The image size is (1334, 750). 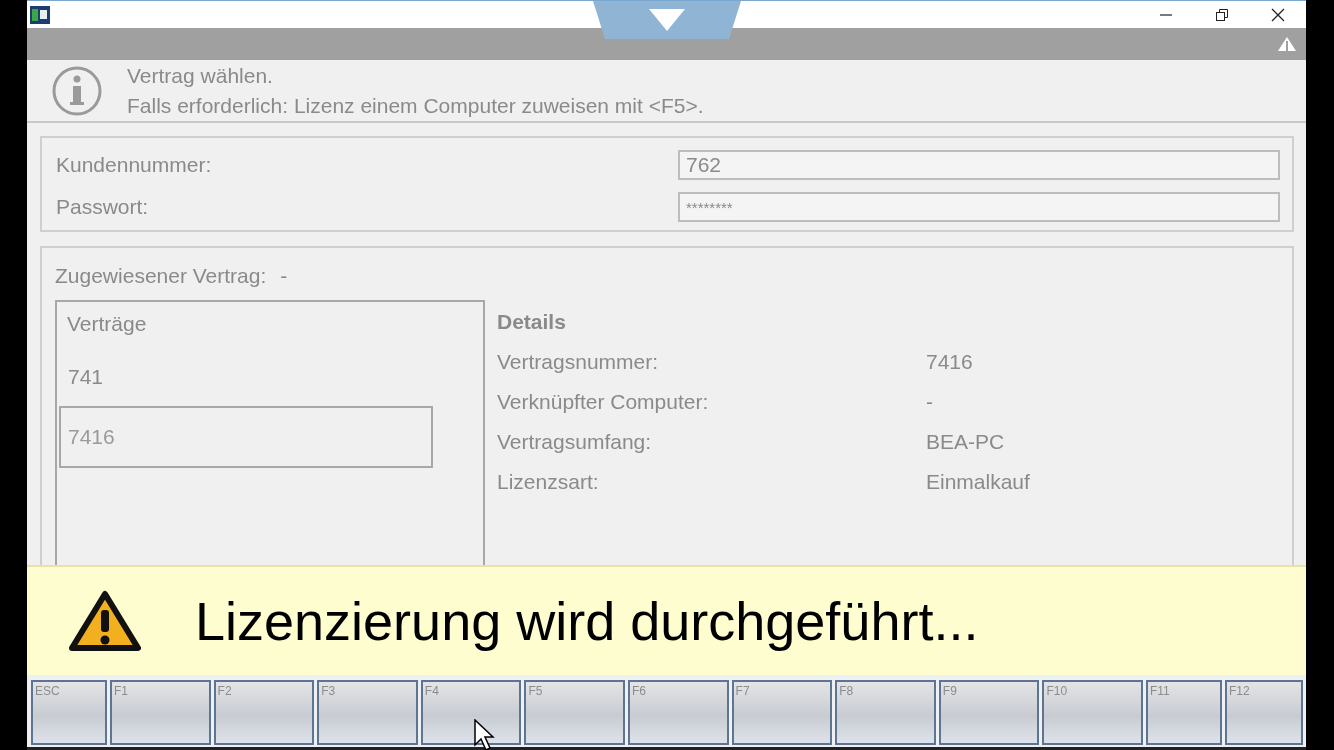 What do you see at coordinates (246, 377) in the screenshot?
I see `contract-item: 741` at bounding box center [246, 377].